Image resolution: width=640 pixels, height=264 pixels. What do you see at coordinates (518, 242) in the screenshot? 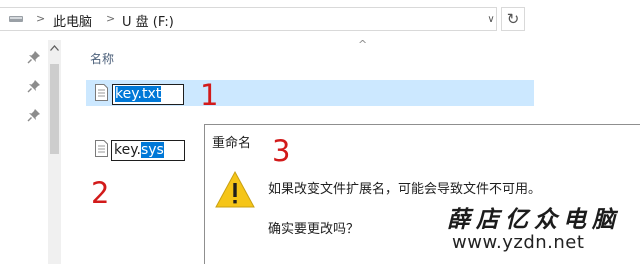
I see `watermark-url: www.yzdn.net` at bounding box center [518, 242].